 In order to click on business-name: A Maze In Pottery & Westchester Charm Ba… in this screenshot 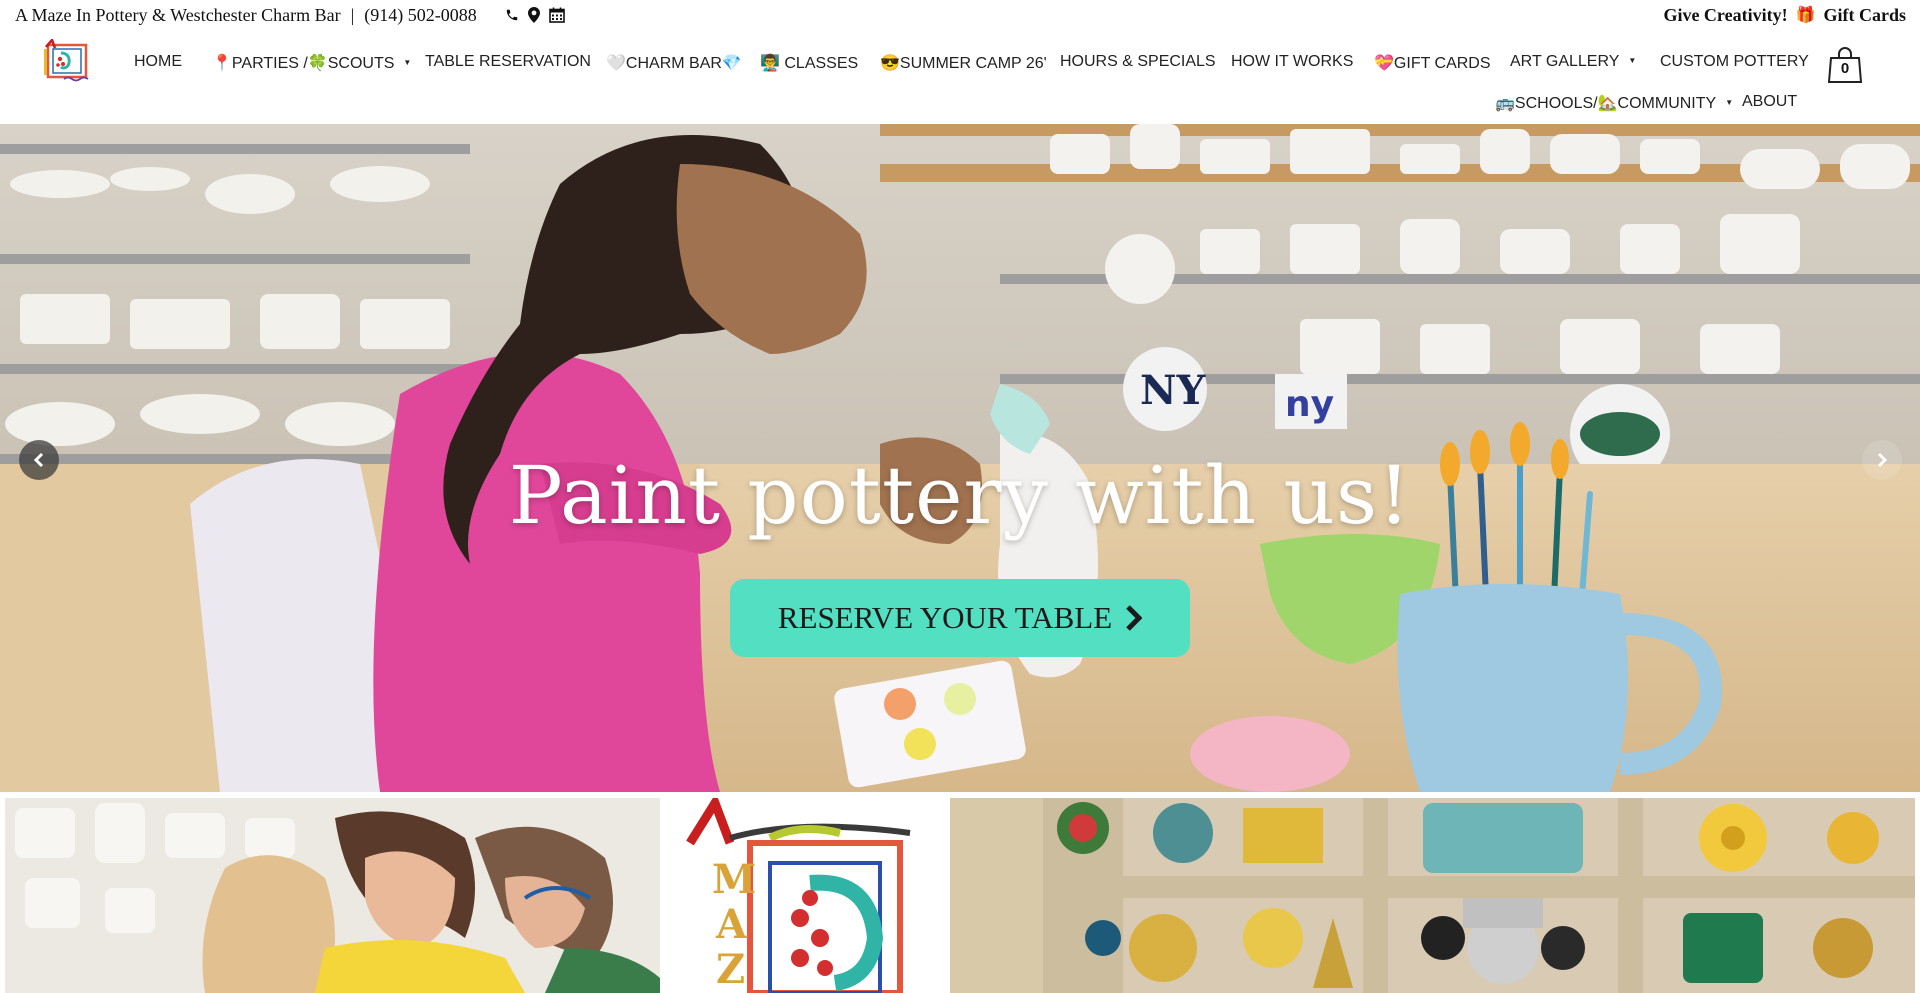, I will do `click(178, 14)`.